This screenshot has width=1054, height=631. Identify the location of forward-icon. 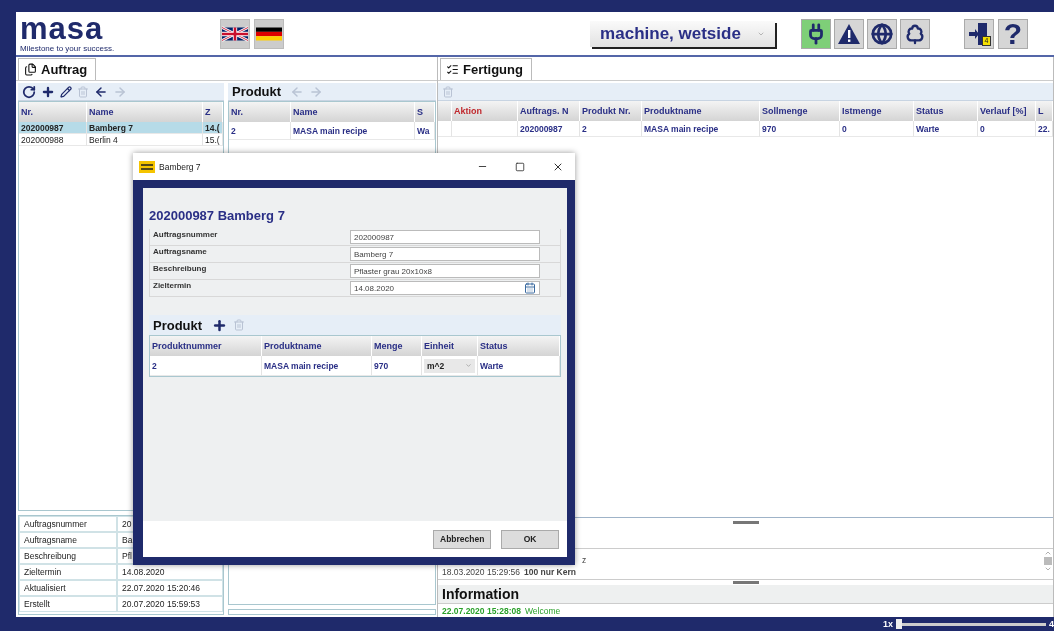
(120, 91).